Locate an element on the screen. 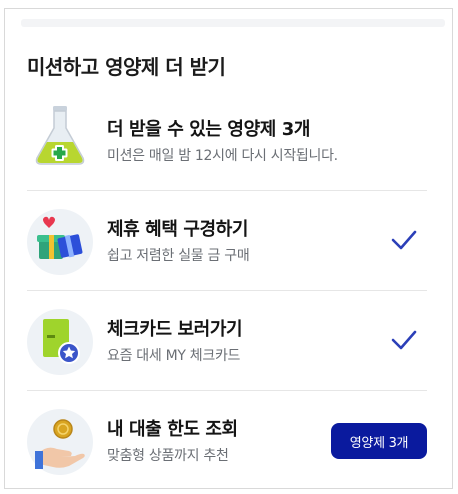  flask-icon is located at coordinates (60, 137).